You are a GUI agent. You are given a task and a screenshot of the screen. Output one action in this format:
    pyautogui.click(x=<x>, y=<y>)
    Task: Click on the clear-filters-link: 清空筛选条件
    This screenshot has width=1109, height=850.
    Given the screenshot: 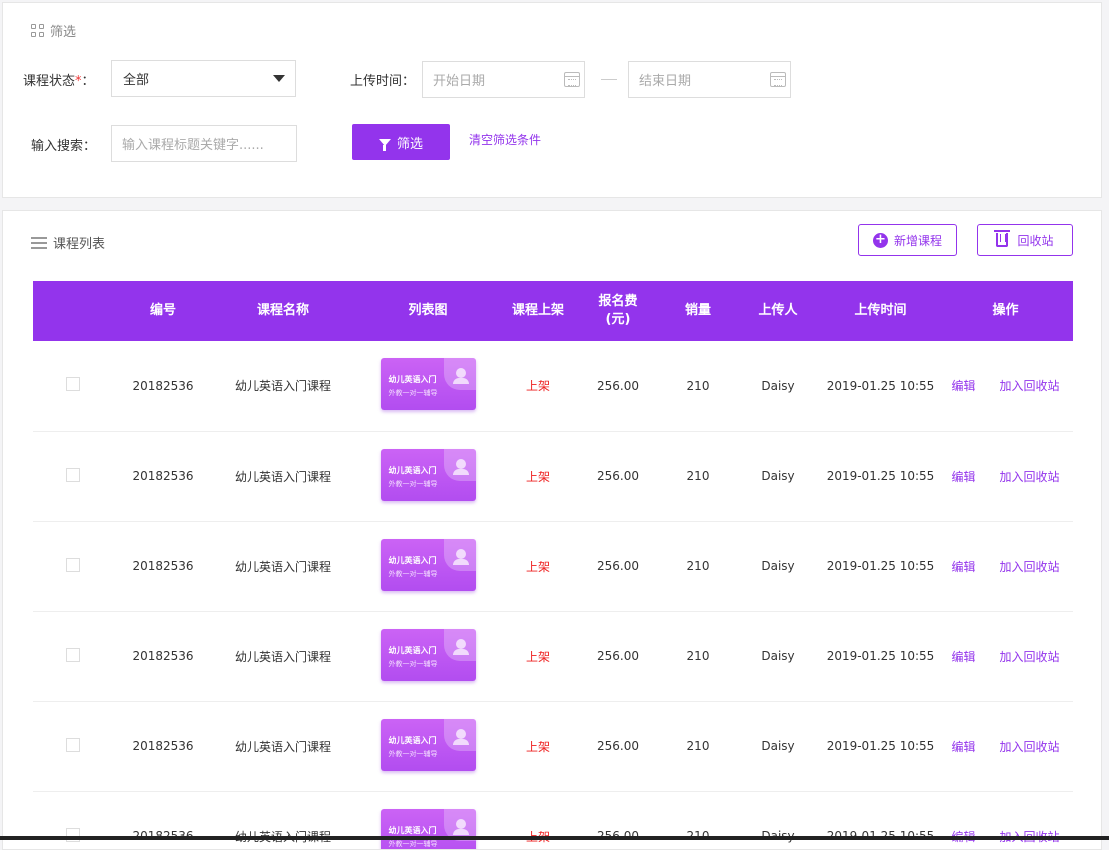 What is the action you would take?
    pyautogui.click(x=505, y=139)
    